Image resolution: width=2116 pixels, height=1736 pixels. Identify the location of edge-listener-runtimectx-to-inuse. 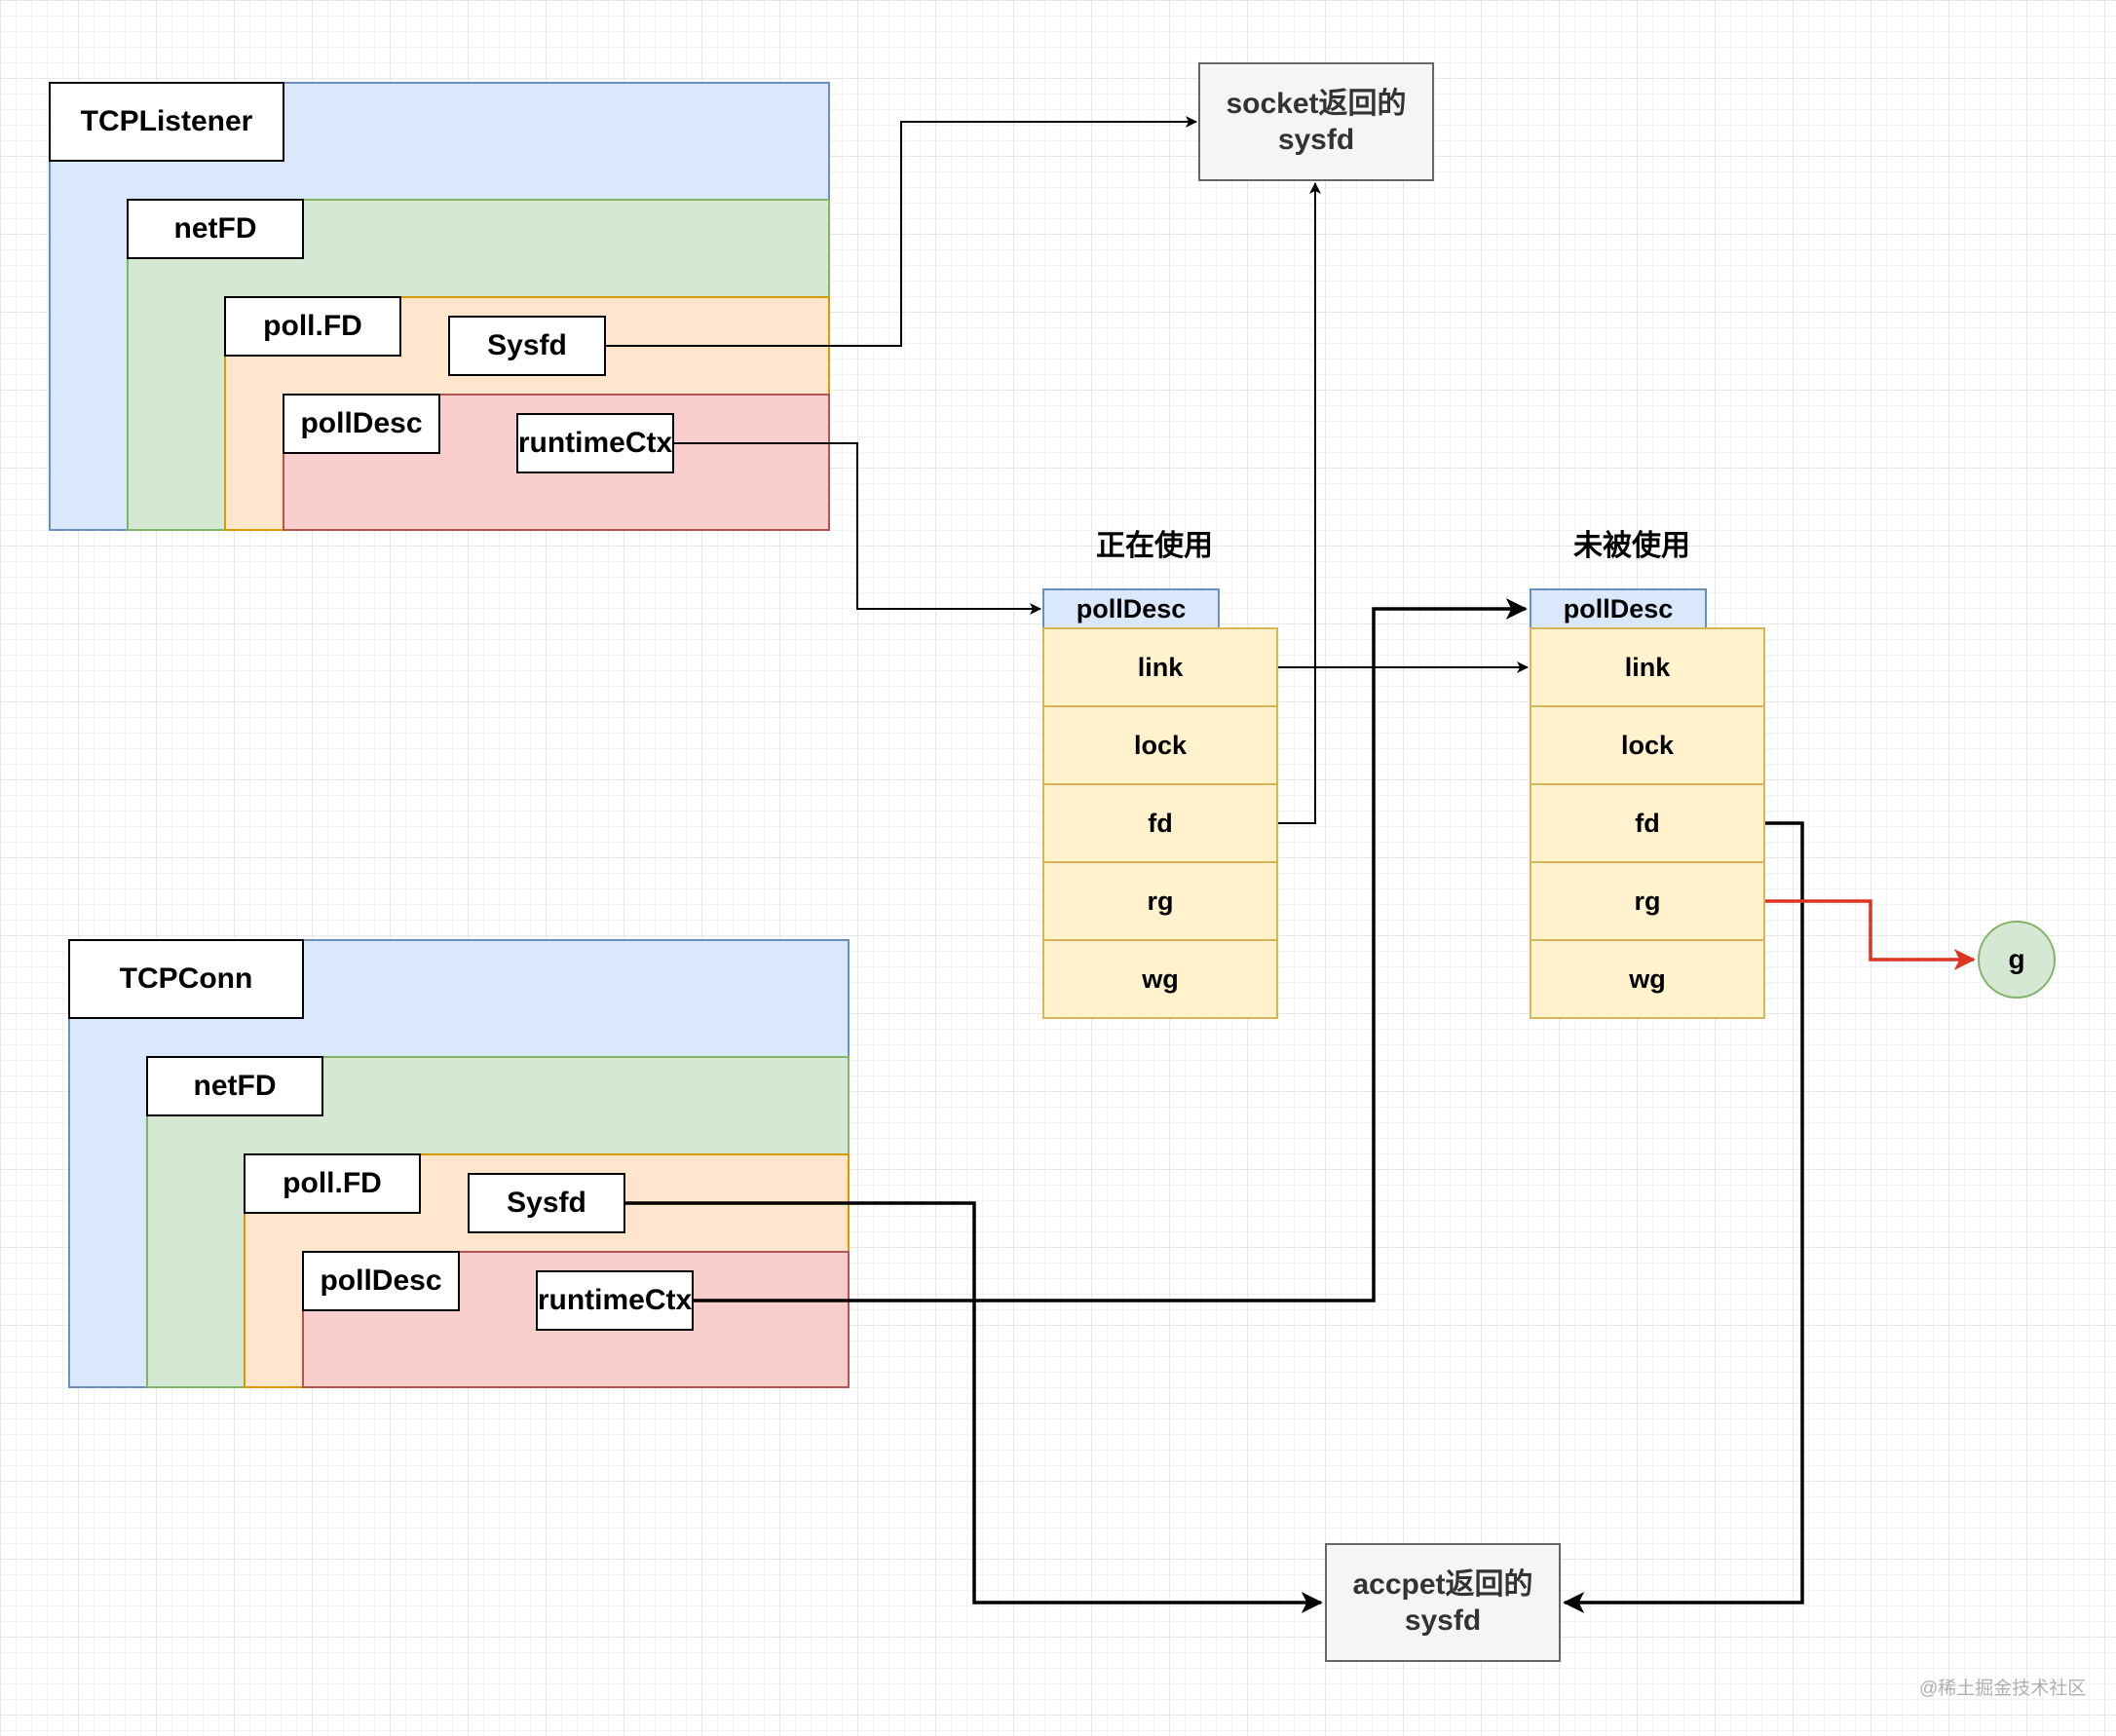
(857, 528).